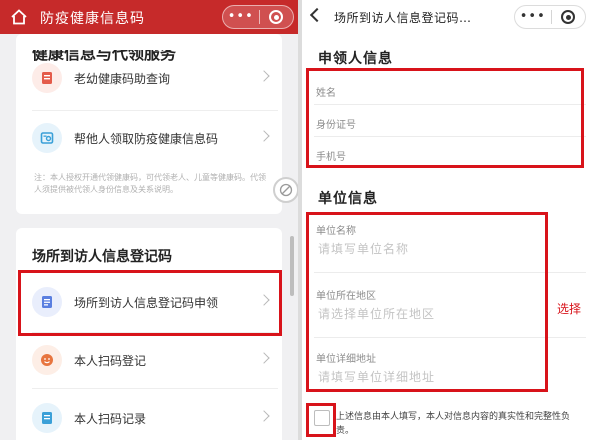 The height and width of the screenshot is (440, 600). What do you see at coordinates (348, 199) in the screenshot?
I see `unit-section-title: 单位信息` at bounding box center [348, 199].